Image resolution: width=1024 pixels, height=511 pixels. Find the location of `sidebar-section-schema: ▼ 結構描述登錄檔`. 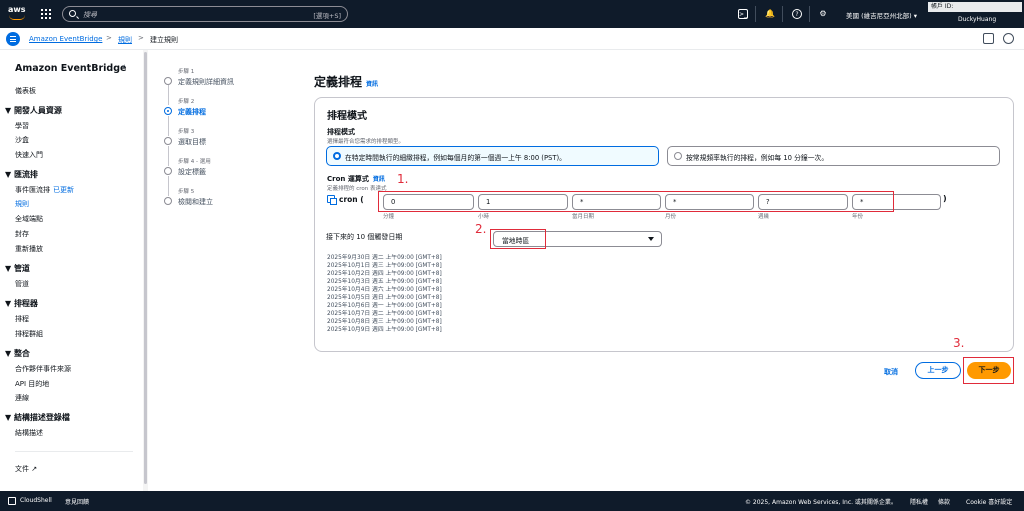

sidebar-section-schema: ▼ 結構描述登錄檔 is located at coordinates (37, 417).